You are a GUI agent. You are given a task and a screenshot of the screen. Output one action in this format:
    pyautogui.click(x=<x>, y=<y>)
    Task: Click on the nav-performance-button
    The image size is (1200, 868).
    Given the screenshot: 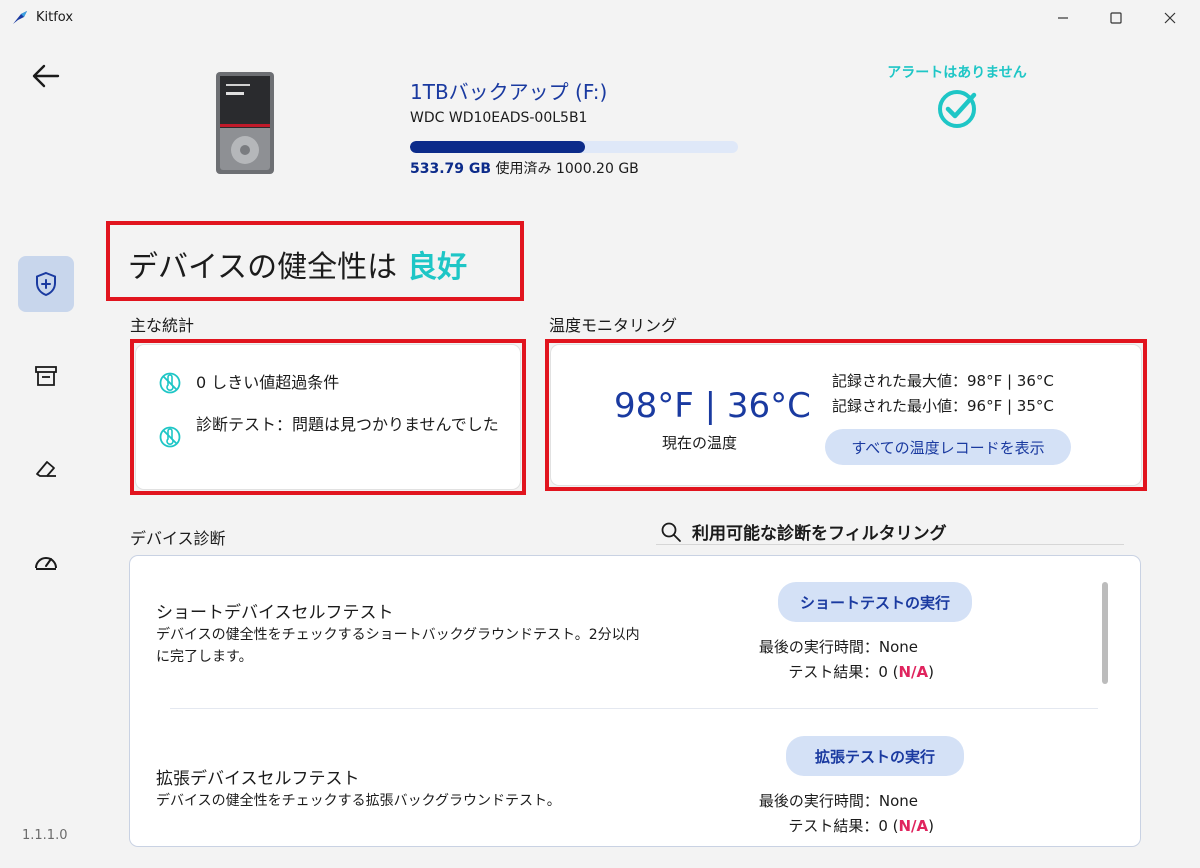 What is the action you would take?
    pyautogui.click(x=46, y=562)
    